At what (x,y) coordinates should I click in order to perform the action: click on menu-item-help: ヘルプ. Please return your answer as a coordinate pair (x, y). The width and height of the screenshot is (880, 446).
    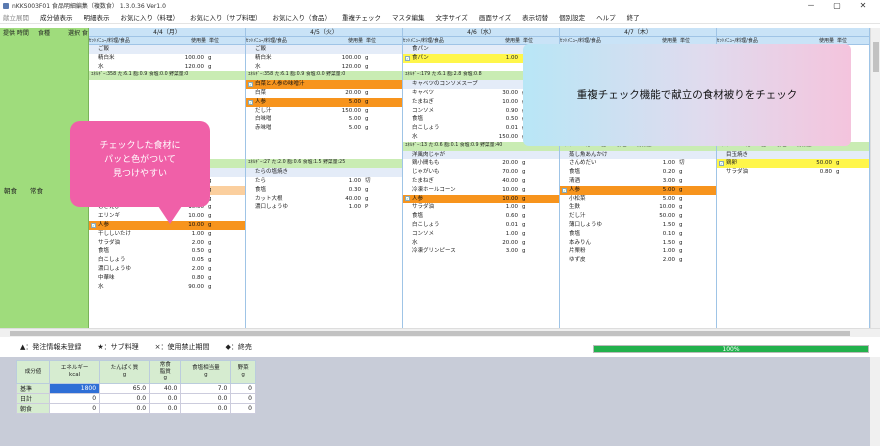
    Looking at the image, I should click on (606, 17).